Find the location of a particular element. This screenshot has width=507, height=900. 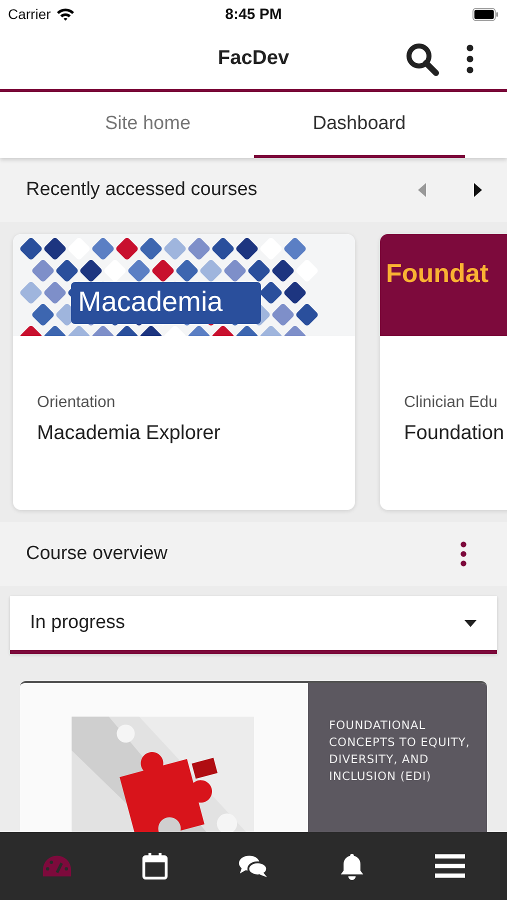

menu-icon is located at coordinates (449, 866).